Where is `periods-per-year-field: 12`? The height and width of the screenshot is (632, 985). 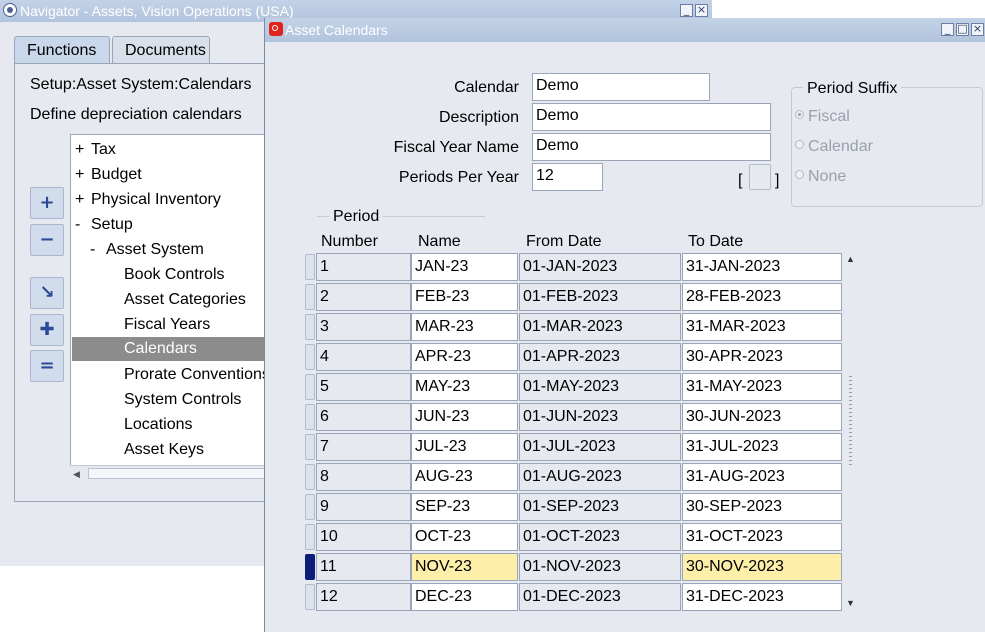 periods-per-year-field: 12 is located at coordinates (567, 177).